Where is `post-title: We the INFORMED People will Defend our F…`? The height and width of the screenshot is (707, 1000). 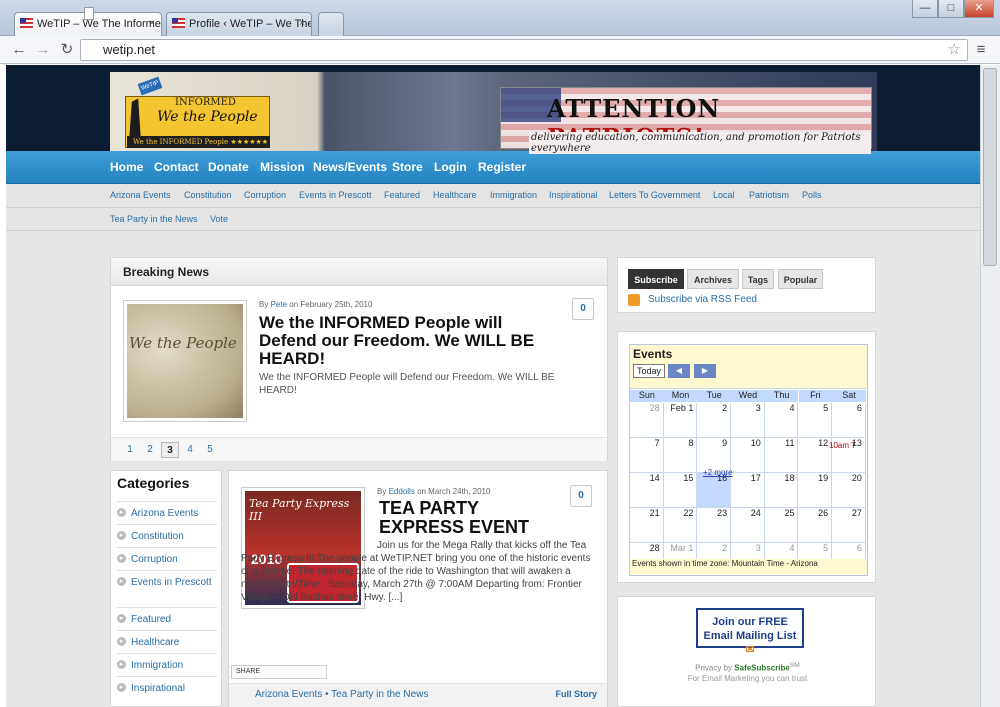
post-title: We the INFORMED People will Defend our F… is located at coordinates (409, 341).